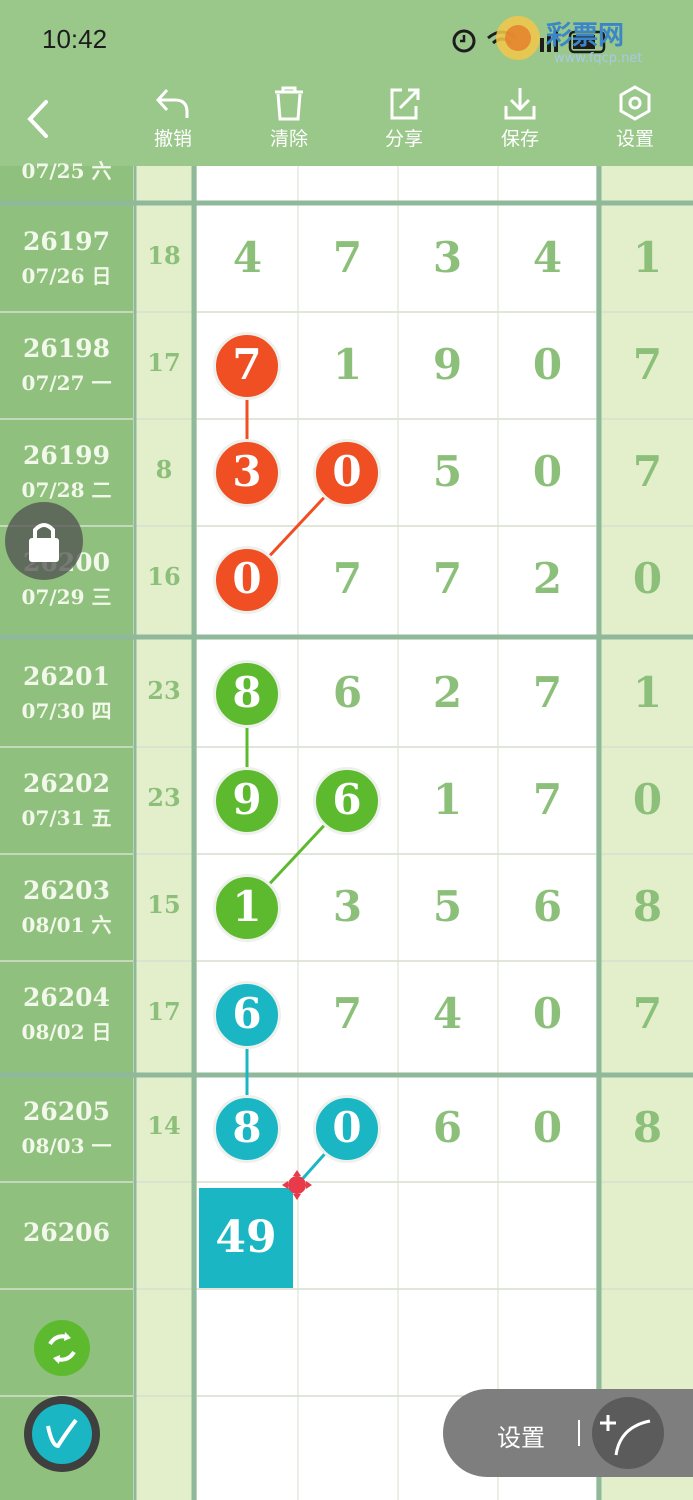  What do you see at coordinates (404, 122) in the screenshot?
I see `share-button: 分享` at bounding box center [404, 122].